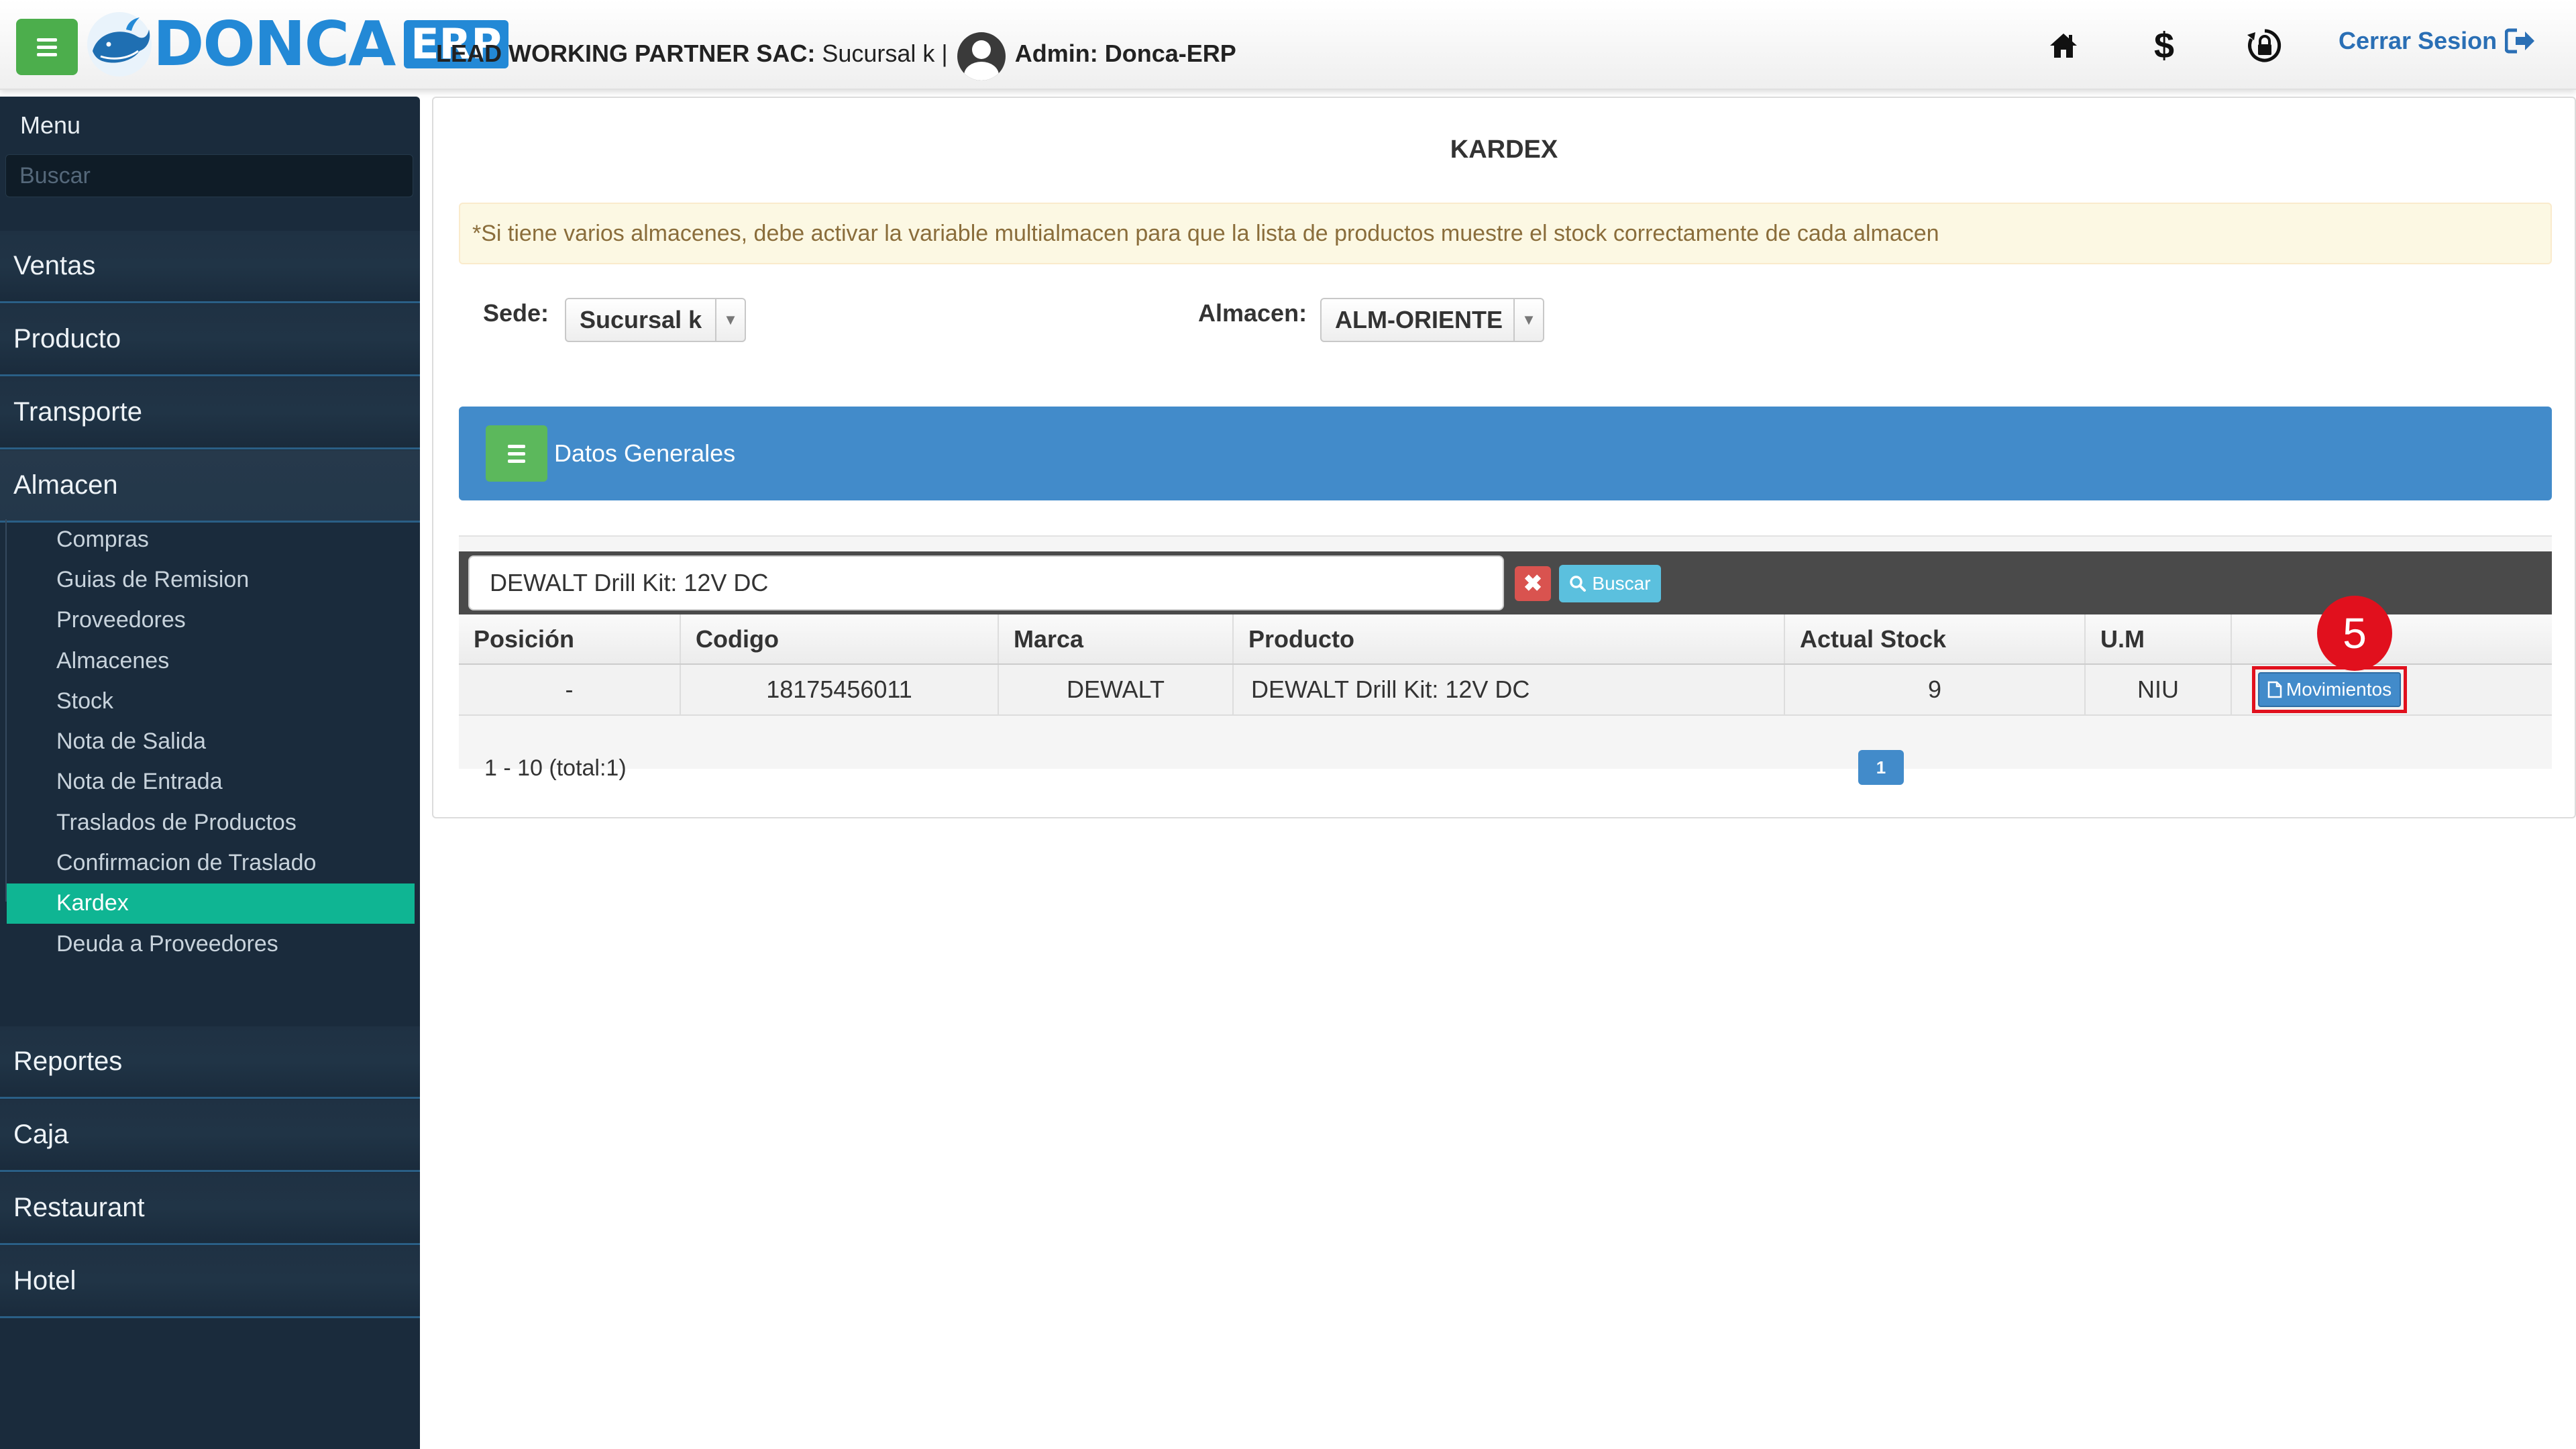 This screenshot has width=2576, height=1449. What do you see at coordinates (2339, 689) in the screenshot?
I see `movimientos-label: Movimientos` at bounding box center [2339, 689].